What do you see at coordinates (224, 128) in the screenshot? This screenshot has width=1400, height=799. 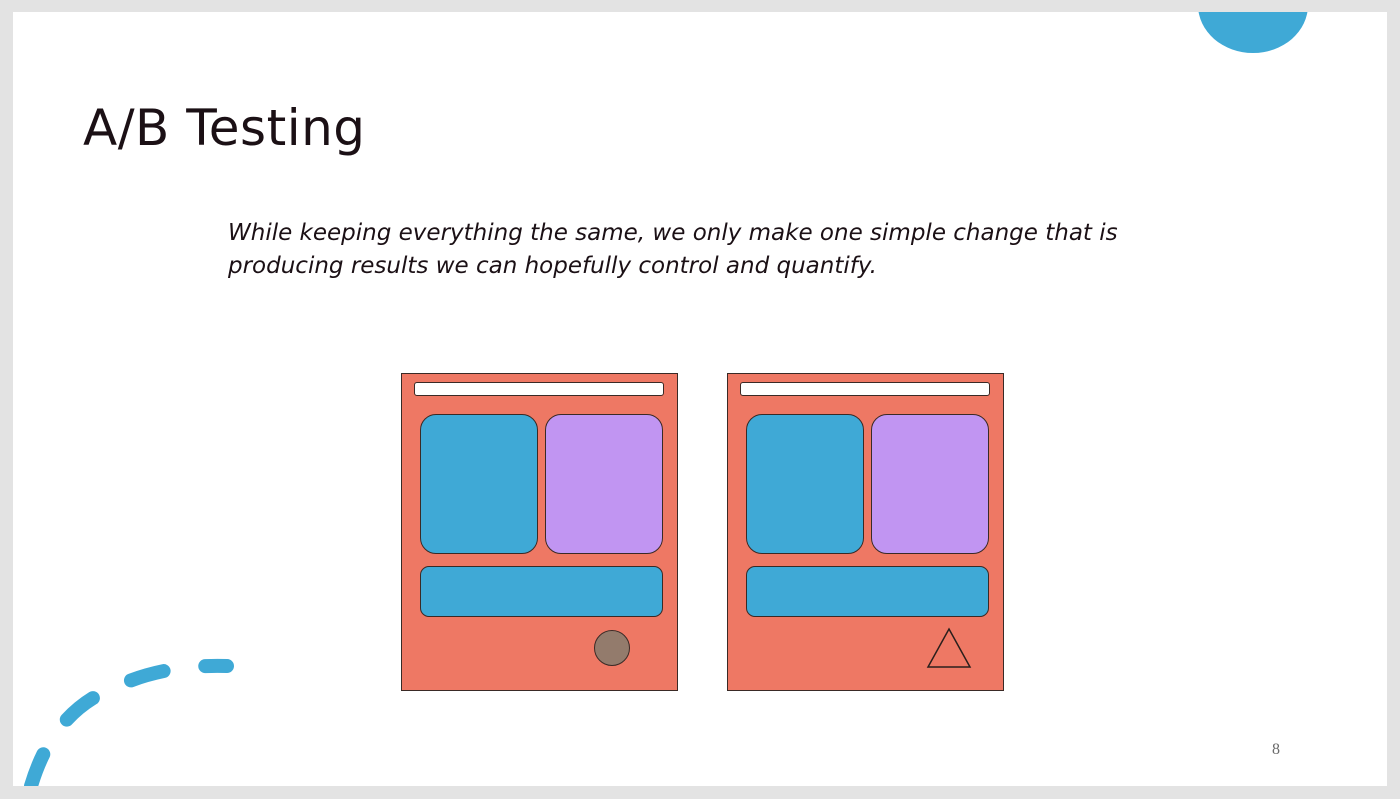 I see `slide-title: A/B Testing` at bounding box center [224, 128].